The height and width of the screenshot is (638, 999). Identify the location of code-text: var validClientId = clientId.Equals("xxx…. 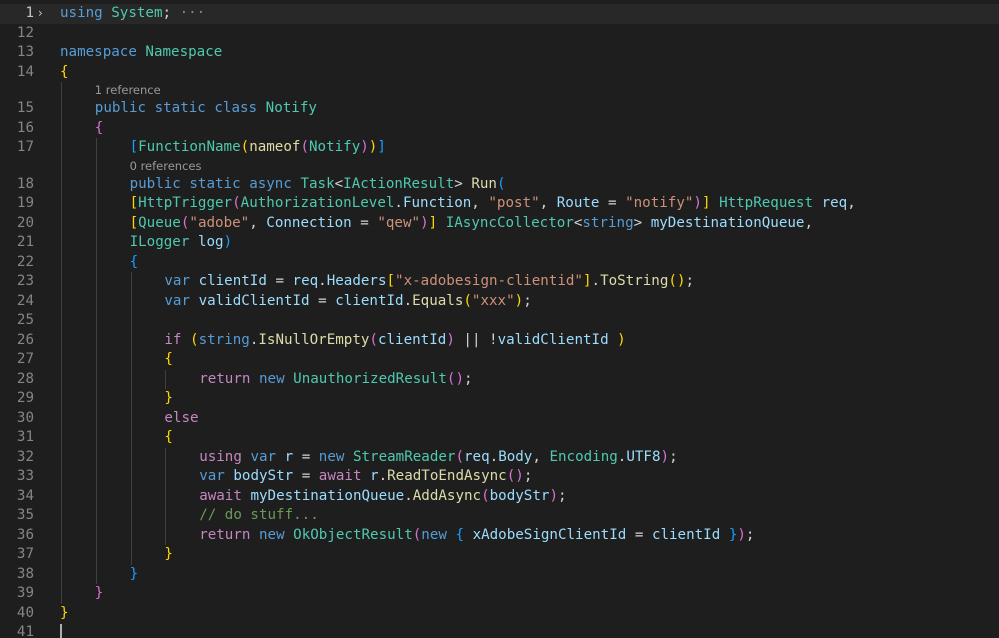
(347, 302).